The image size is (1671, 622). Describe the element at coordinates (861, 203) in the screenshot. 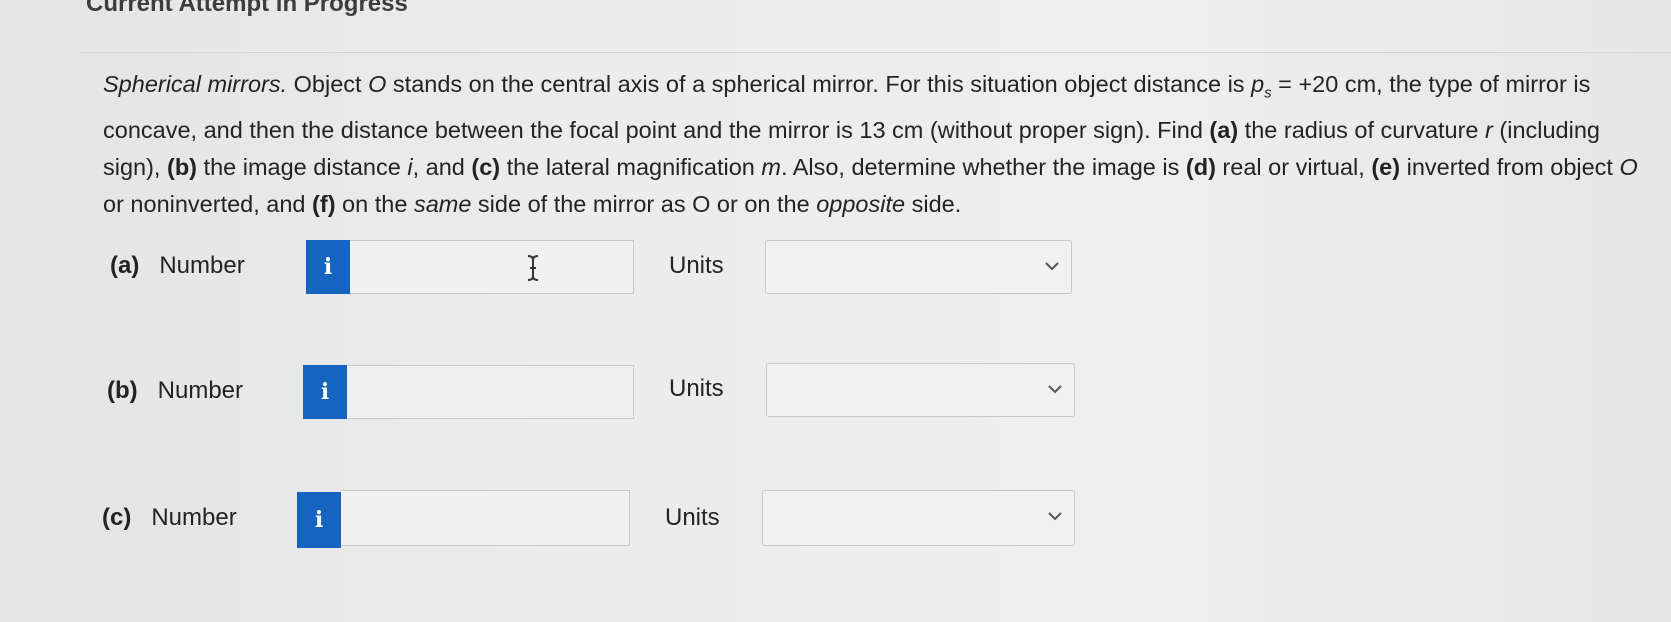

I see `question-emphasis: opposite` at that location.